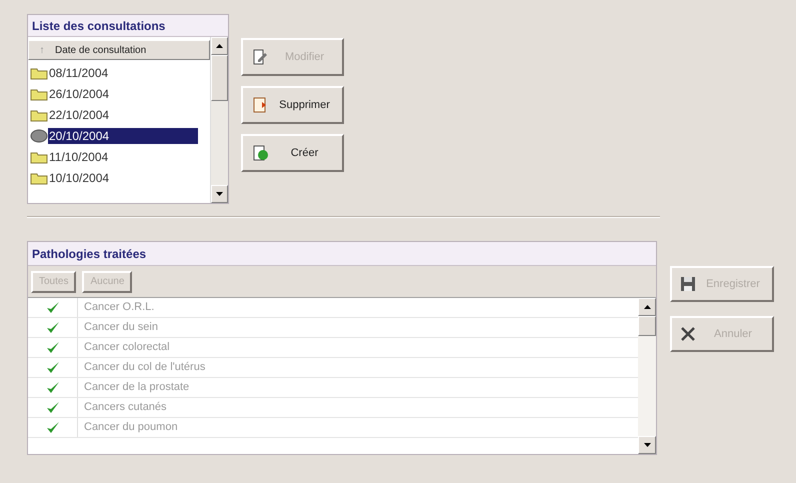 This screenshot has width=796, height=483. Describe the element at coordinates (127, 347) in the screenshot. I see `table-cell-text: Cancer colorectal` at that location.